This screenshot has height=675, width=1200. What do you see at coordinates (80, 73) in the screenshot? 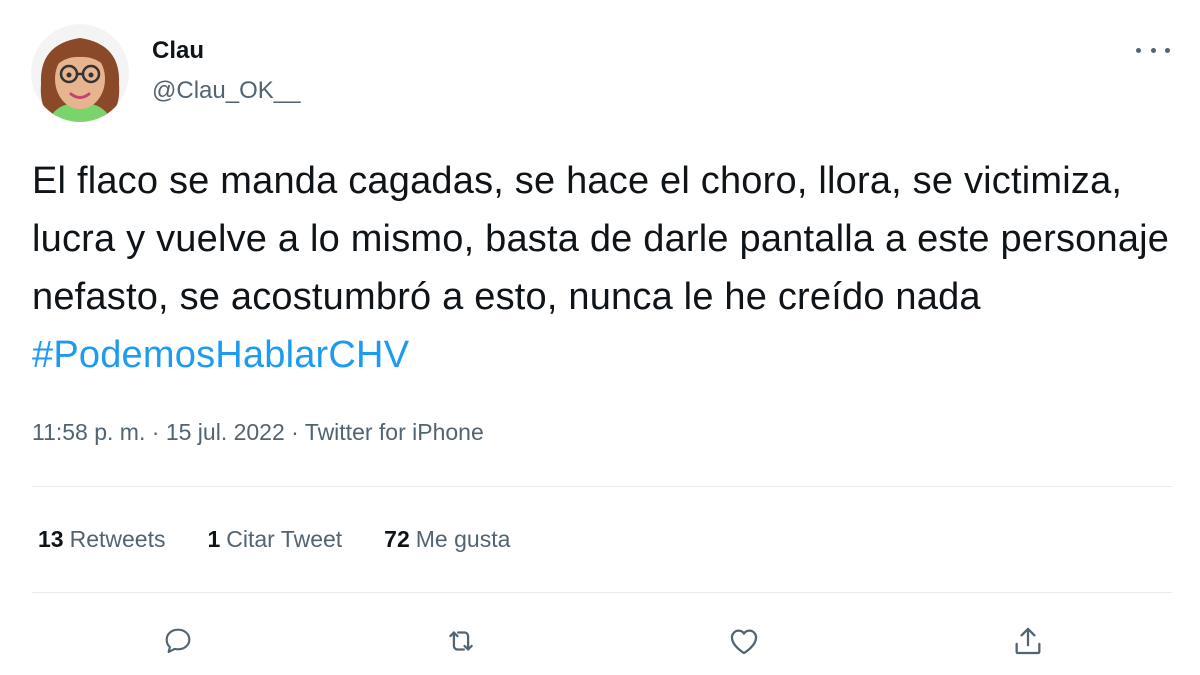
I see `avatar` at bounding box center [80, 73].